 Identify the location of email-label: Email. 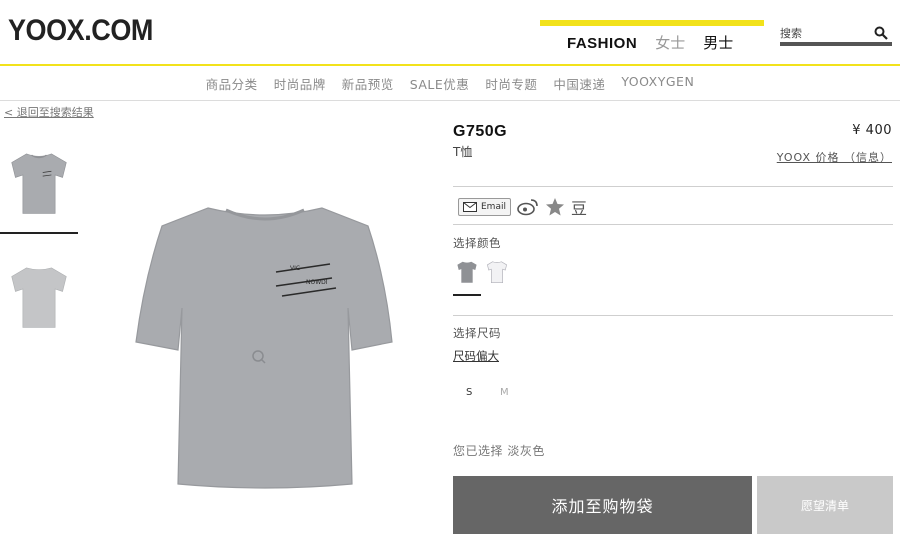
(493, 207).